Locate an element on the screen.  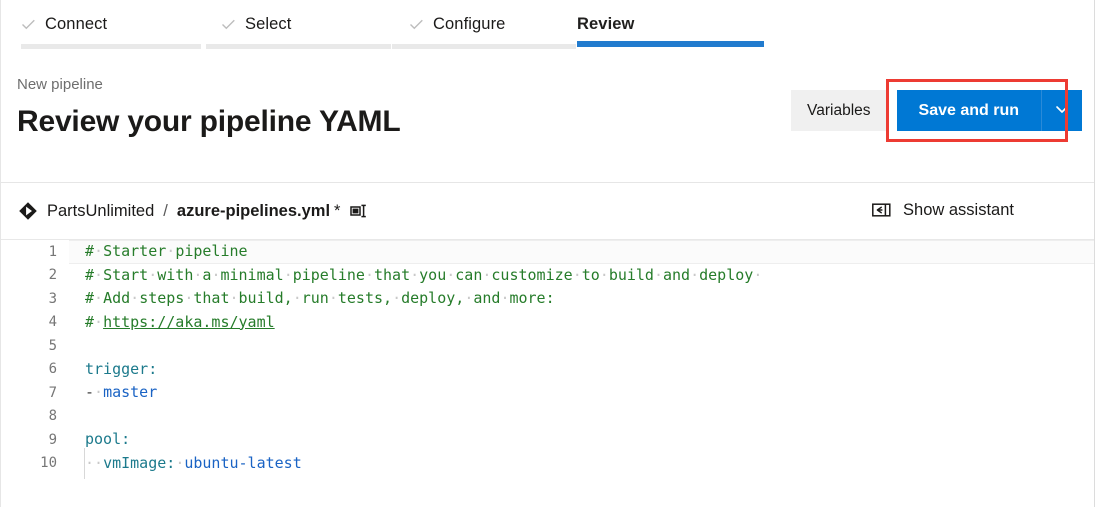
code-token: https://aka.ms/yaml is located at coordinates (189, 321).